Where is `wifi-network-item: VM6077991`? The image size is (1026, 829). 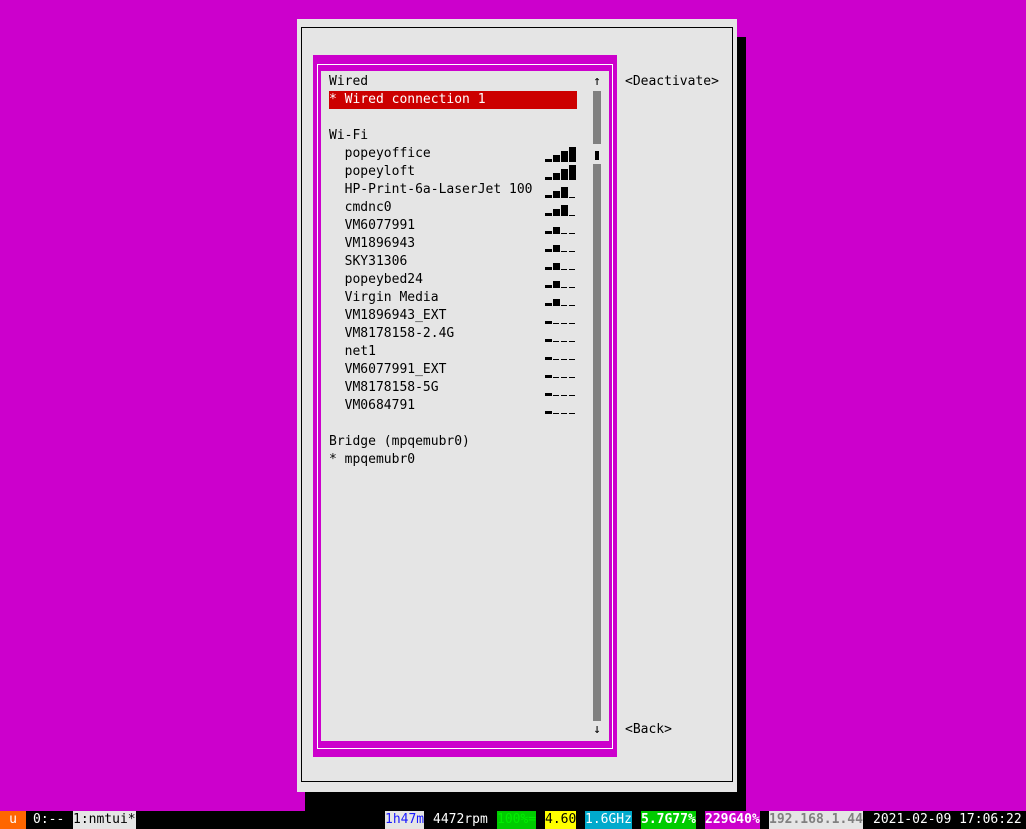 wifi-network-item: VM6077991 is located at coordinates (372, 226).